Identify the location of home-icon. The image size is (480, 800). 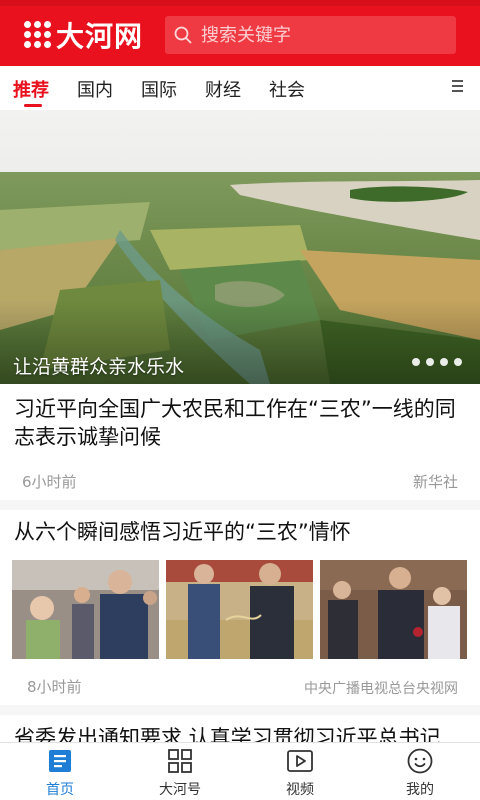
(60, 761).